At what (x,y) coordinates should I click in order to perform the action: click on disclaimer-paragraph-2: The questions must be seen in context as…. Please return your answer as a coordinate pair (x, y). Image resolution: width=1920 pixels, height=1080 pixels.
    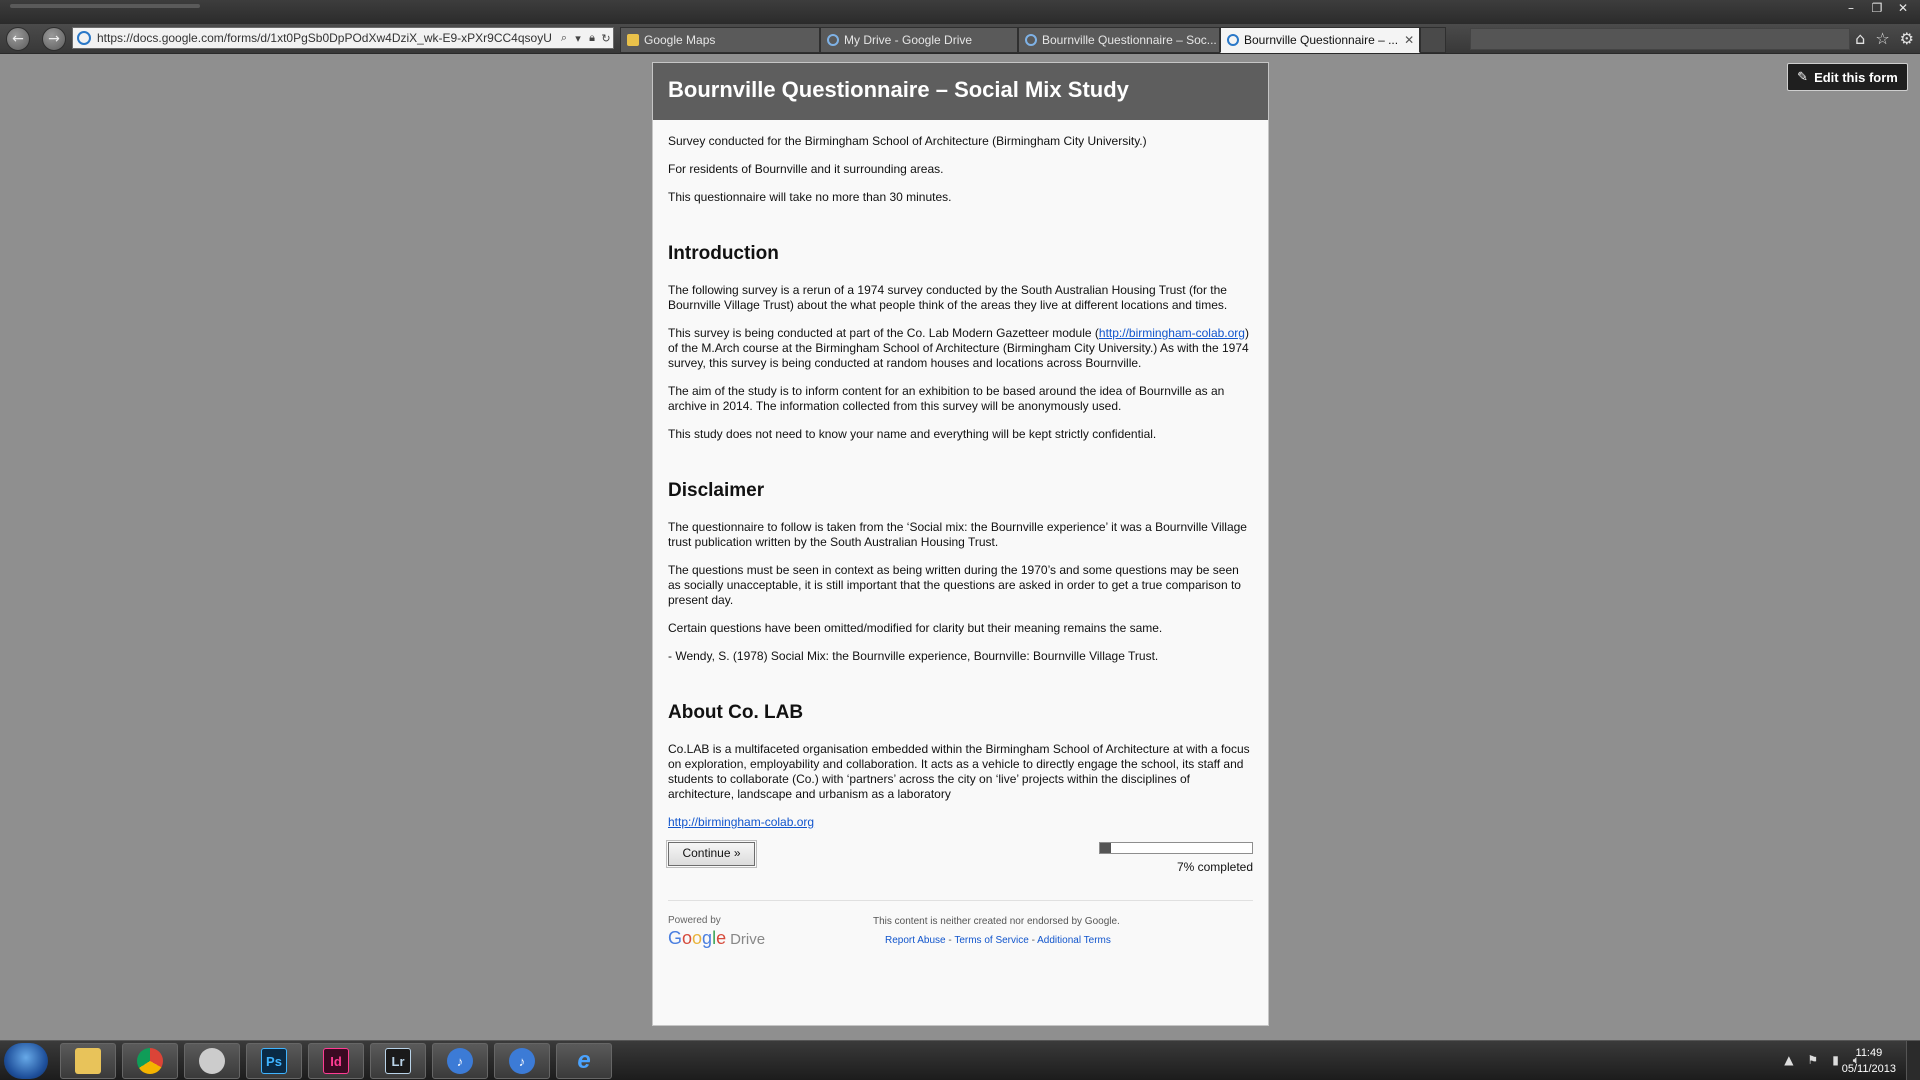
    Looking at the image, I should click on (954, 585).